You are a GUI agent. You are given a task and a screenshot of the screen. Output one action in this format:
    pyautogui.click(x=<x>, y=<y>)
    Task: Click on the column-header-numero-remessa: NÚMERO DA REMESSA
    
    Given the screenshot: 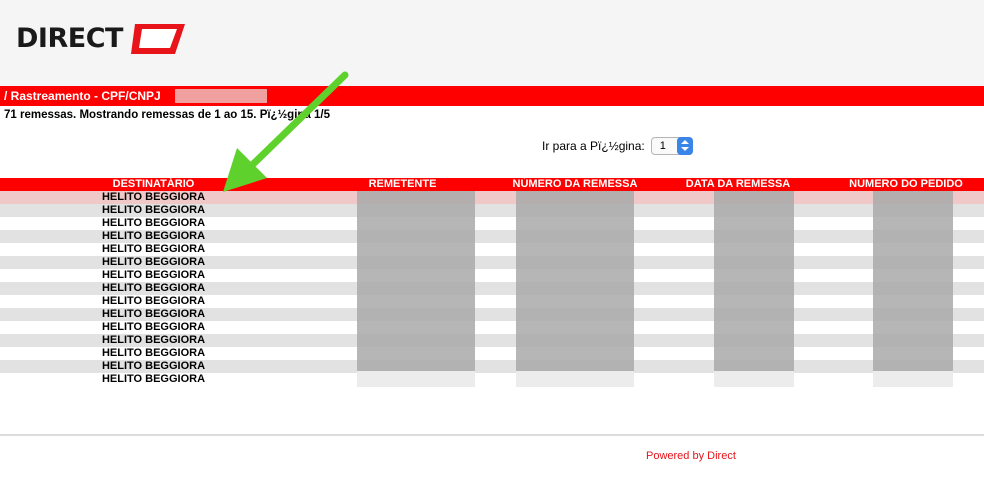 What is the action you would take?
    pyautogui.click(x=575, y=184)
    